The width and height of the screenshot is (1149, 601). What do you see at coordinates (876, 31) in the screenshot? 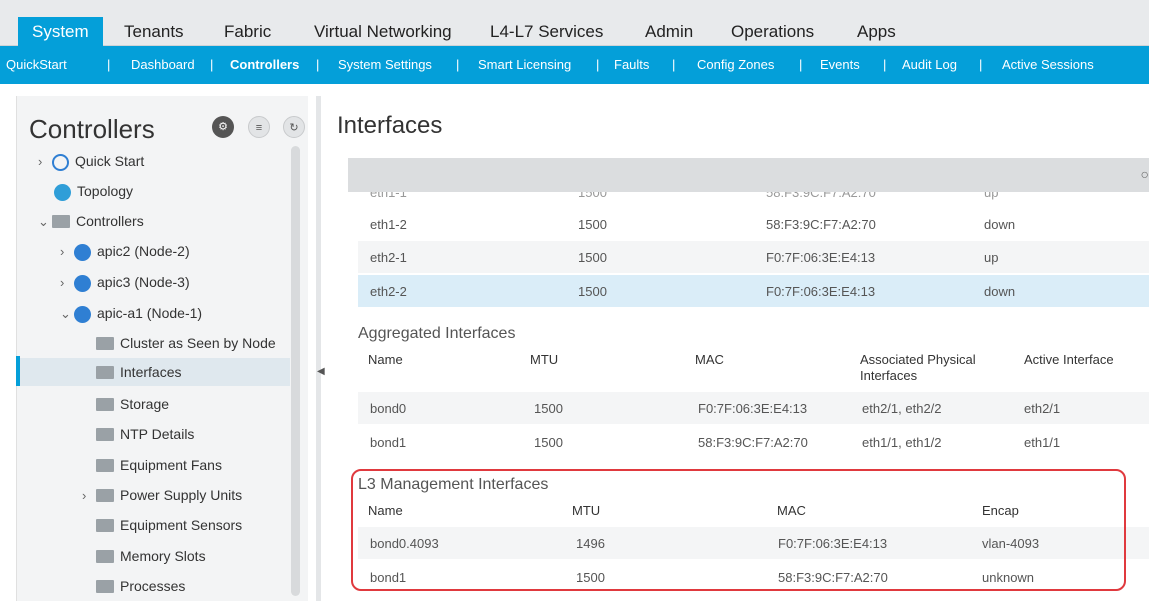
I see `tab-apps: Apps` at bounding box center [876, 31].